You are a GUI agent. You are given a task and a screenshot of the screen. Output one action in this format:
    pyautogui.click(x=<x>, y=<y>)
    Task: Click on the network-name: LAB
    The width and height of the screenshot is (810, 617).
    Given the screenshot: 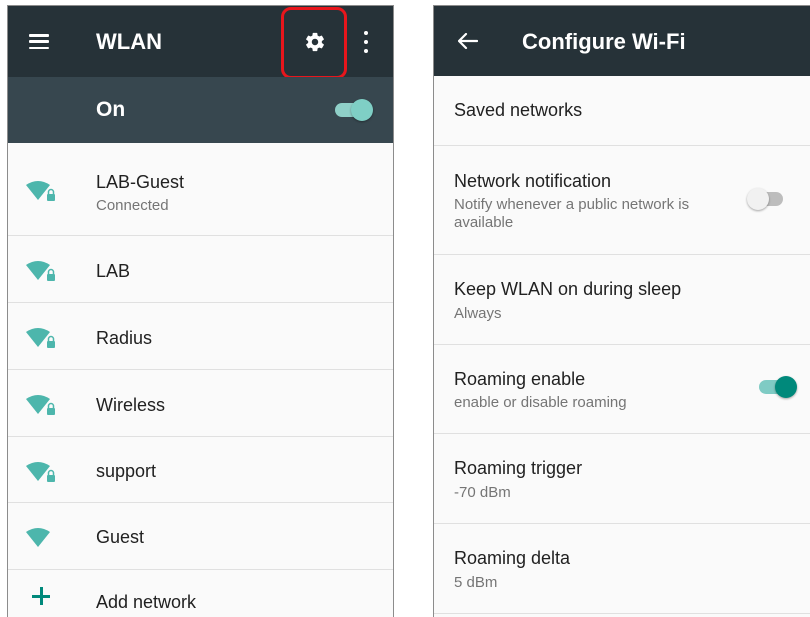 What is the action you would take?
    pyautogui.click(x=113, y=271)
    